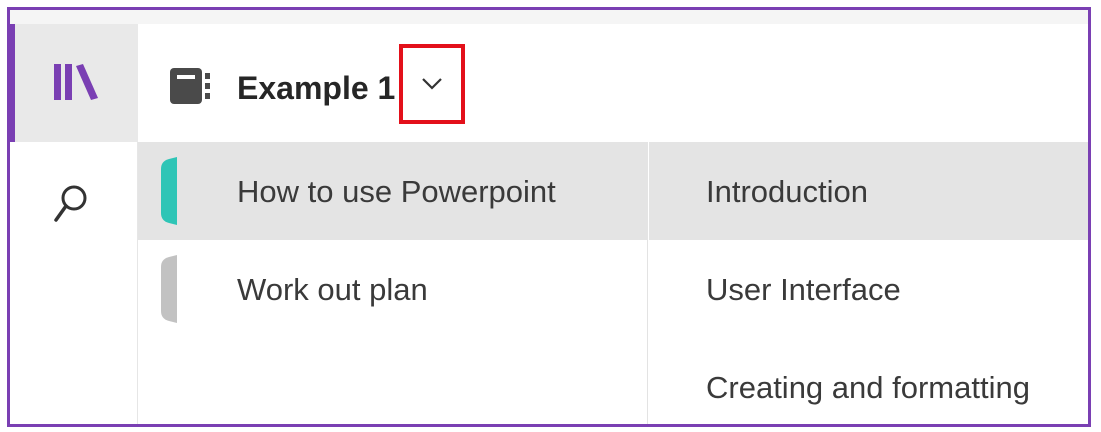 Image resolution: width=1101 pixels, height=432 pixels. I want to click on section-item: How to use Powerpoint, so click(393, 191).